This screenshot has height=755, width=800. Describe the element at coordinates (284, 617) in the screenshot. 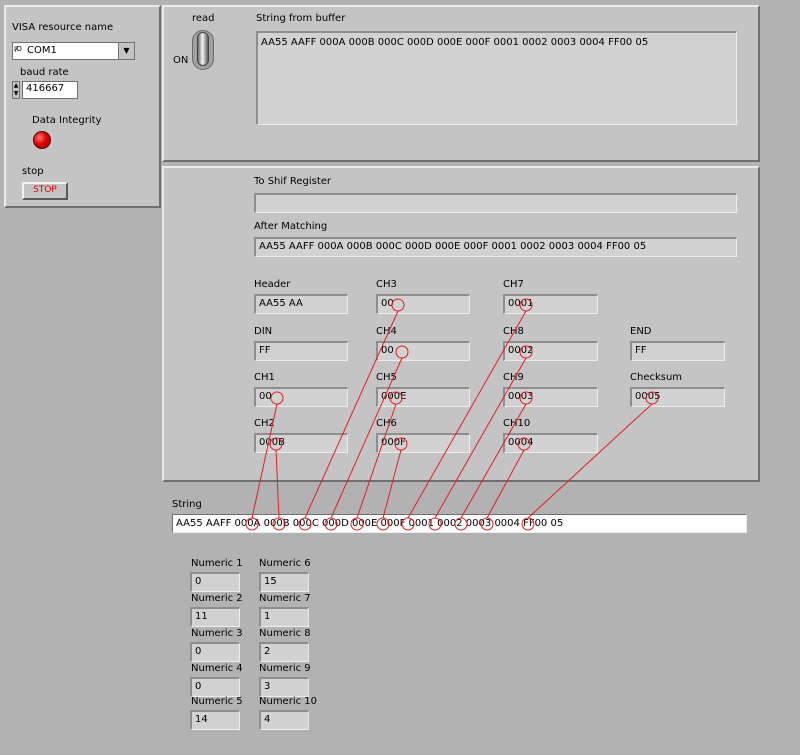

I see `numeric-7-display: 1` at that location.